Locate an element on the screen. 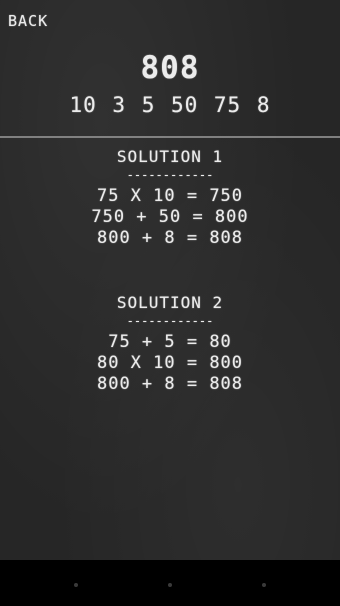  solution-title: SOLUTION 2 is located at coordinates (170, 302).